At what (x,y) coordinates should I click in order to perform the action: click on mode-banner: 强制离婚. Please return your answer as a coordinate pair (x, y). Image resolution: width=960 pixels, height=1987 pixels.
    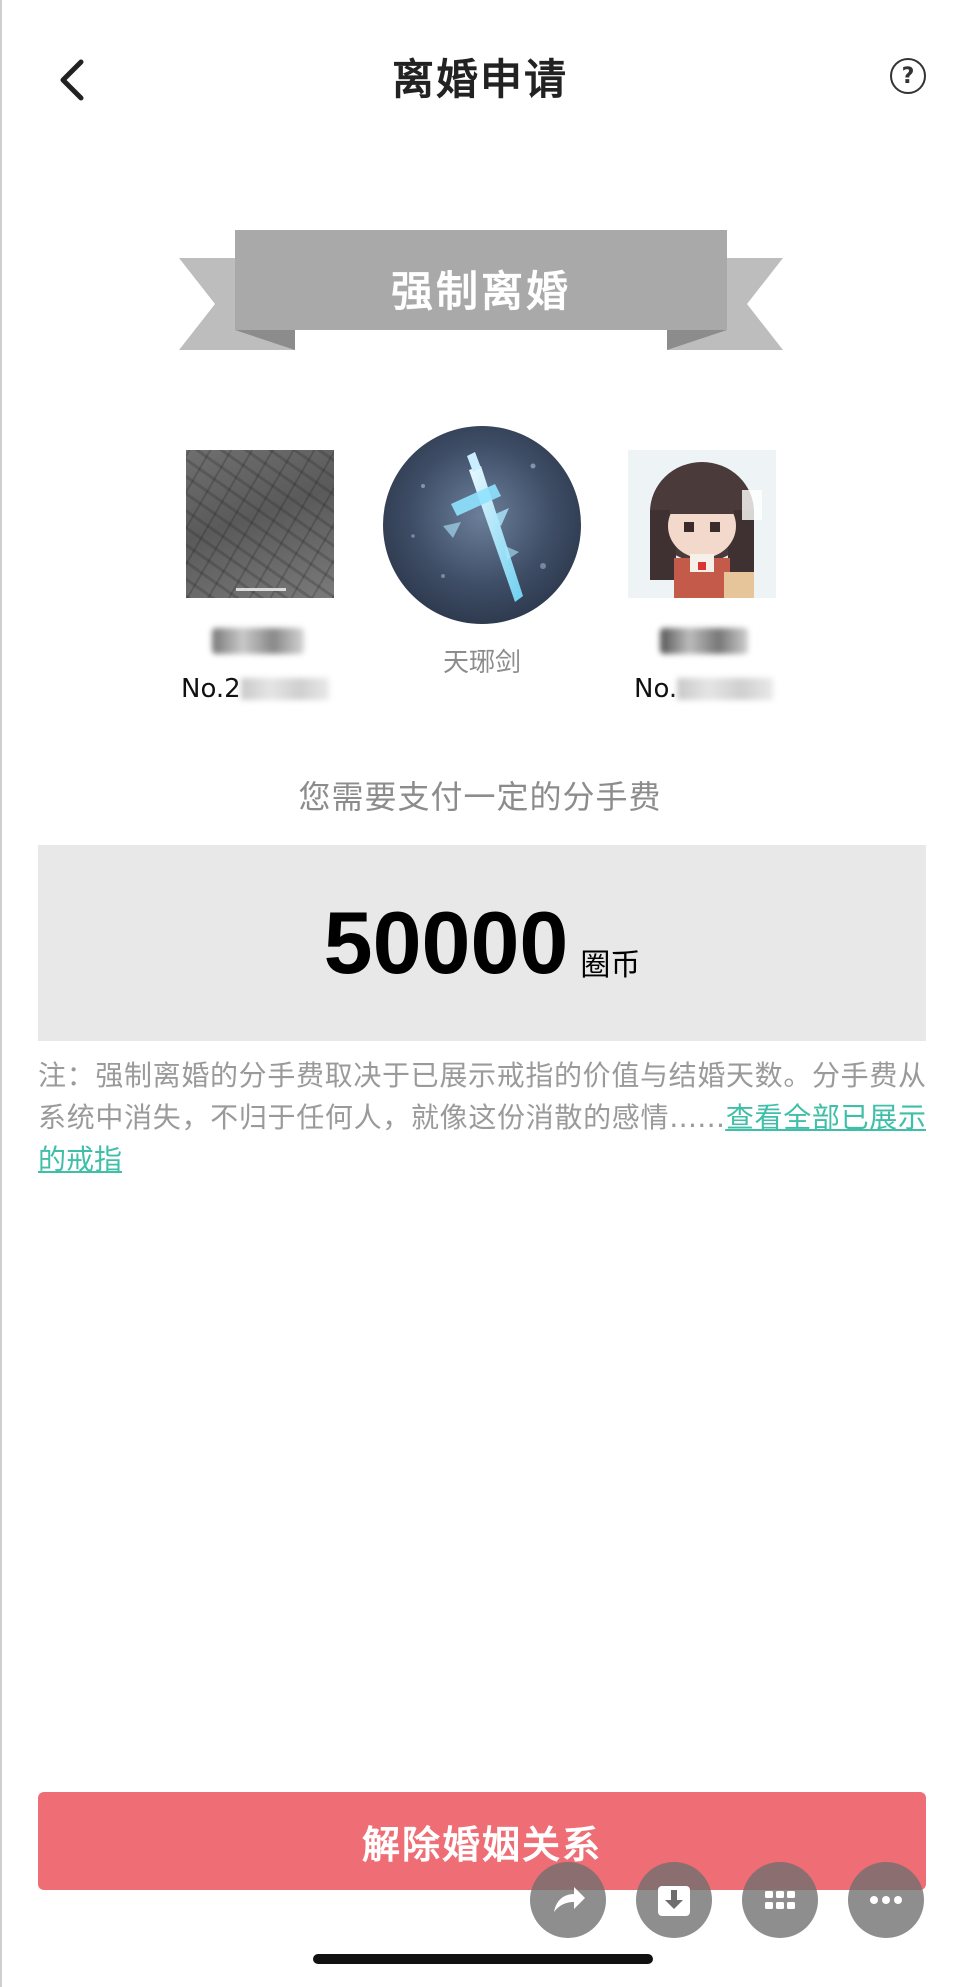
    Looking at the image, I should click on (481, 293).